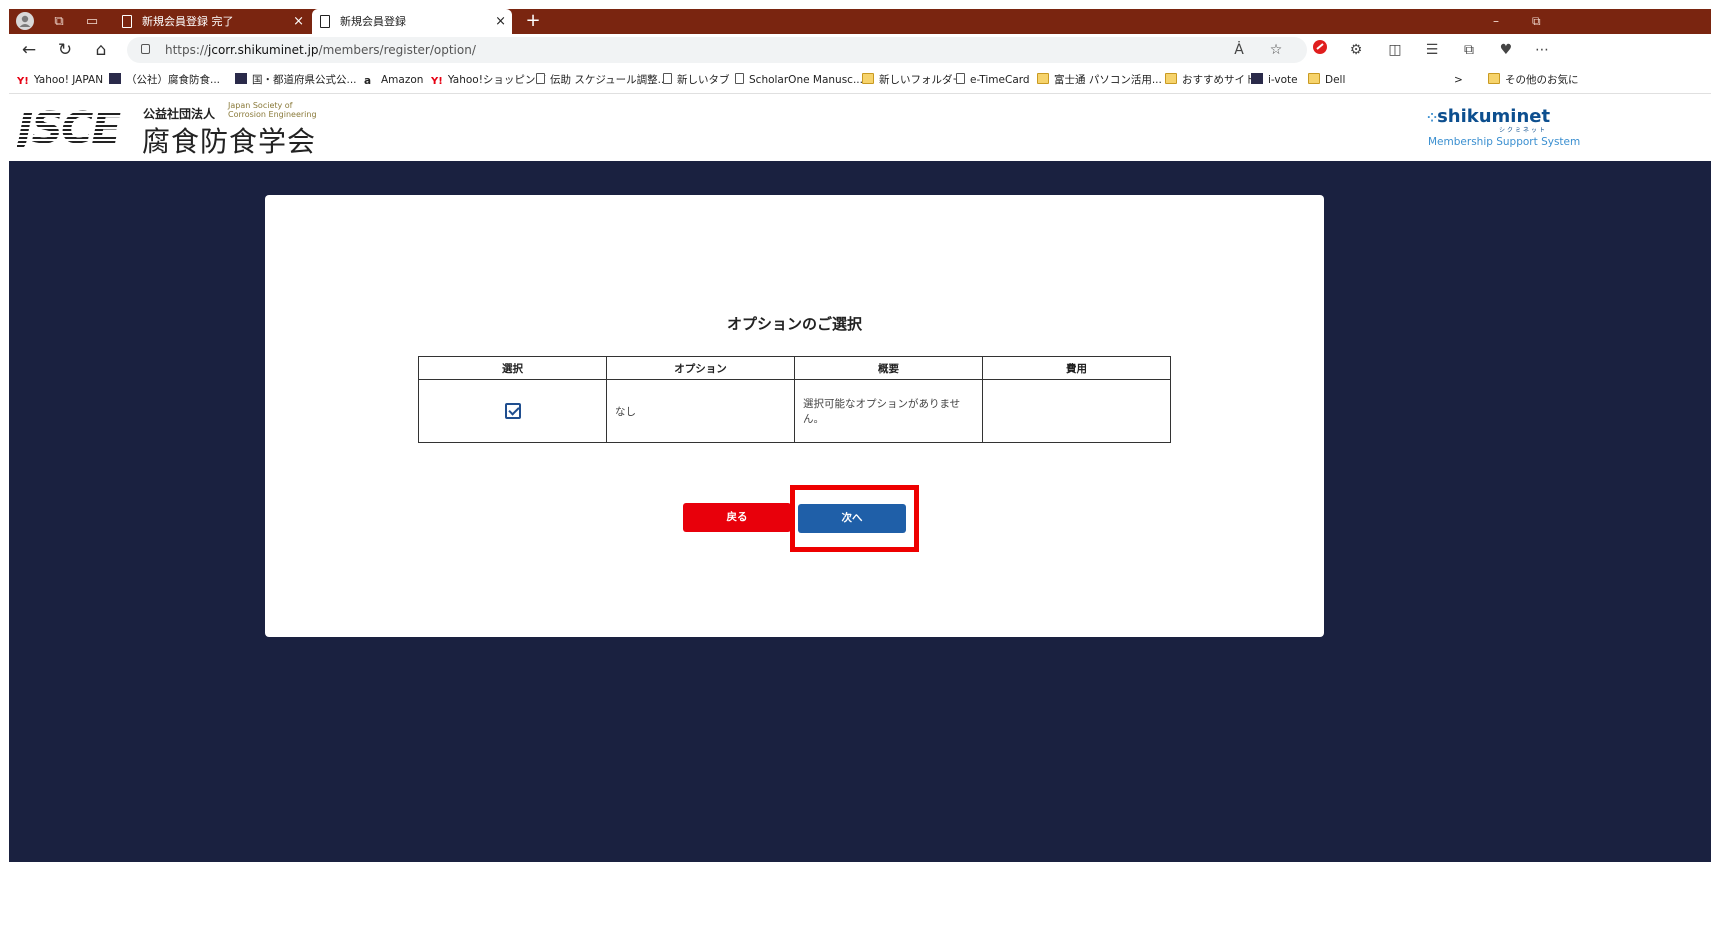  I want to click on bookmarks-more-chevron-icon: >, so click(1458, 80).